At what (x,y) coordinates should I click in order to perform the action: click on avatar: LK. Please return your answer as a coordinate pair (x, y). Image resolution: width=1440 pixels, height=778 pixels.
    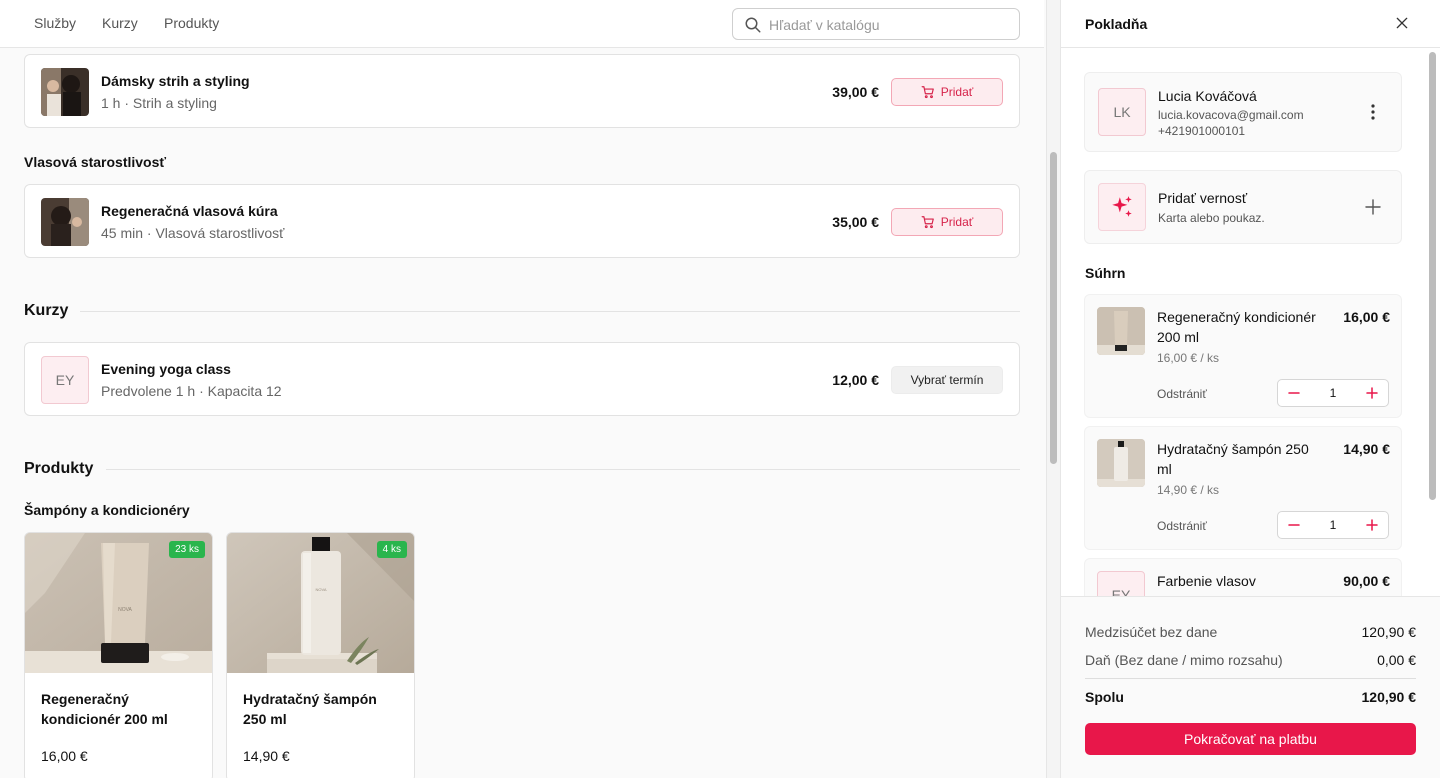
    Looking at the image, I should click on (1122, 112).